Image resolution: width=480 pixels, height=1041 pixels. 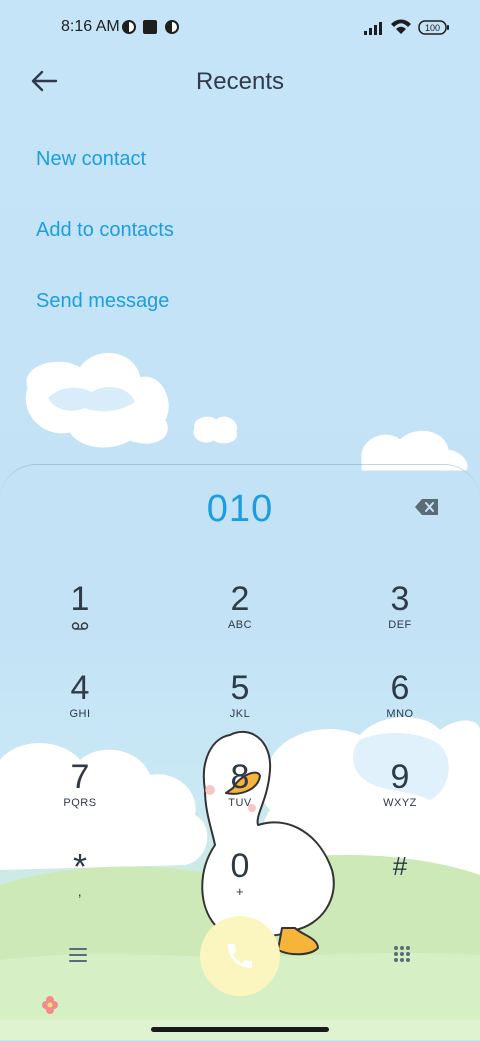 I want to click on key-3: 3 DEF, so click(x=400, y=620).